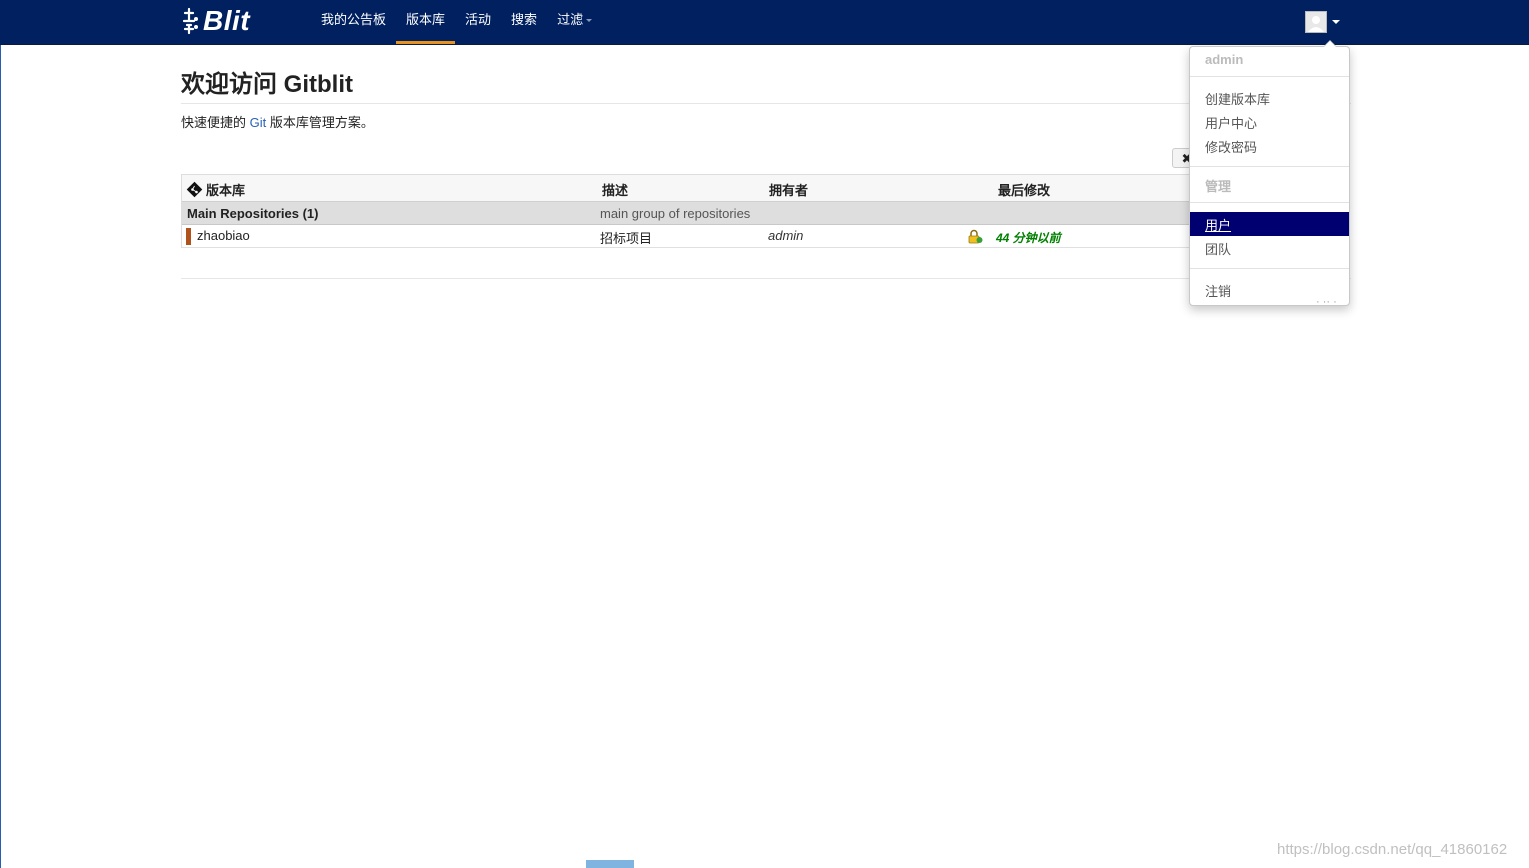  I want to click on repo-name-link: zhaobiao, so click(223, 235).